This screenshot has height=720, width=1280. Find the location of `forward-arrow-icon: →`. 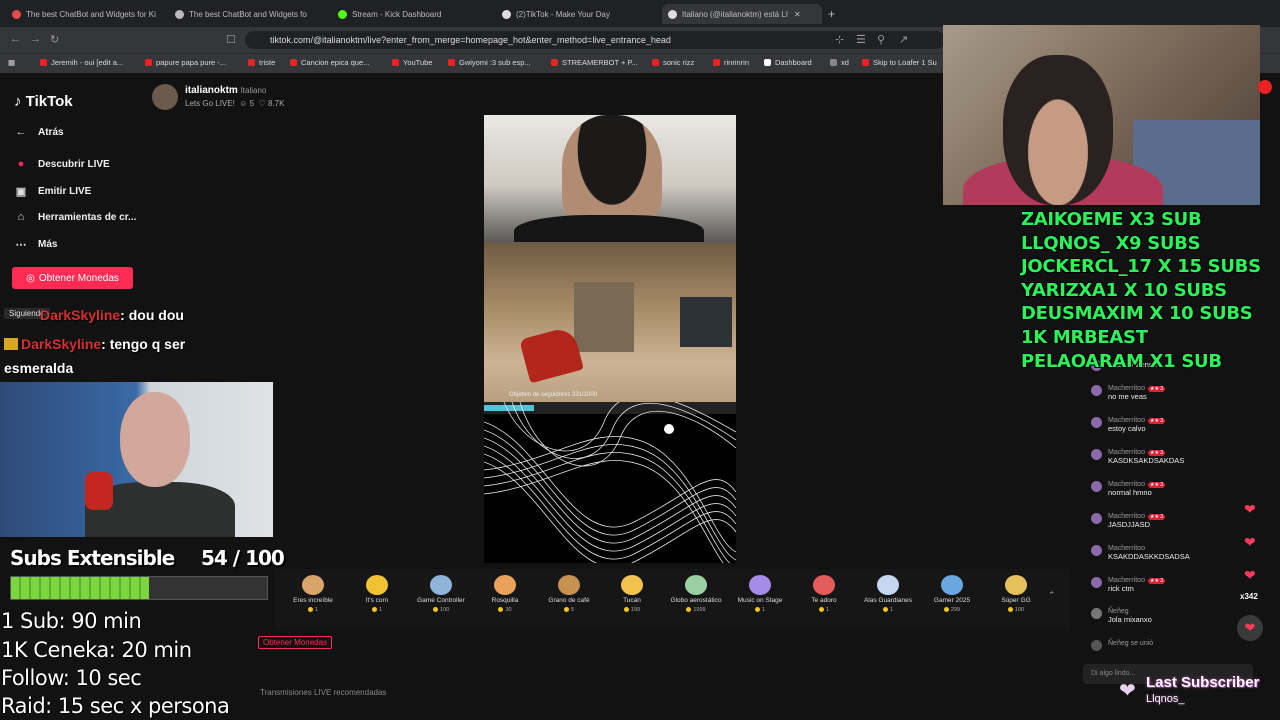

forward-arrow-icon: → is located at coordinates (35, 39).